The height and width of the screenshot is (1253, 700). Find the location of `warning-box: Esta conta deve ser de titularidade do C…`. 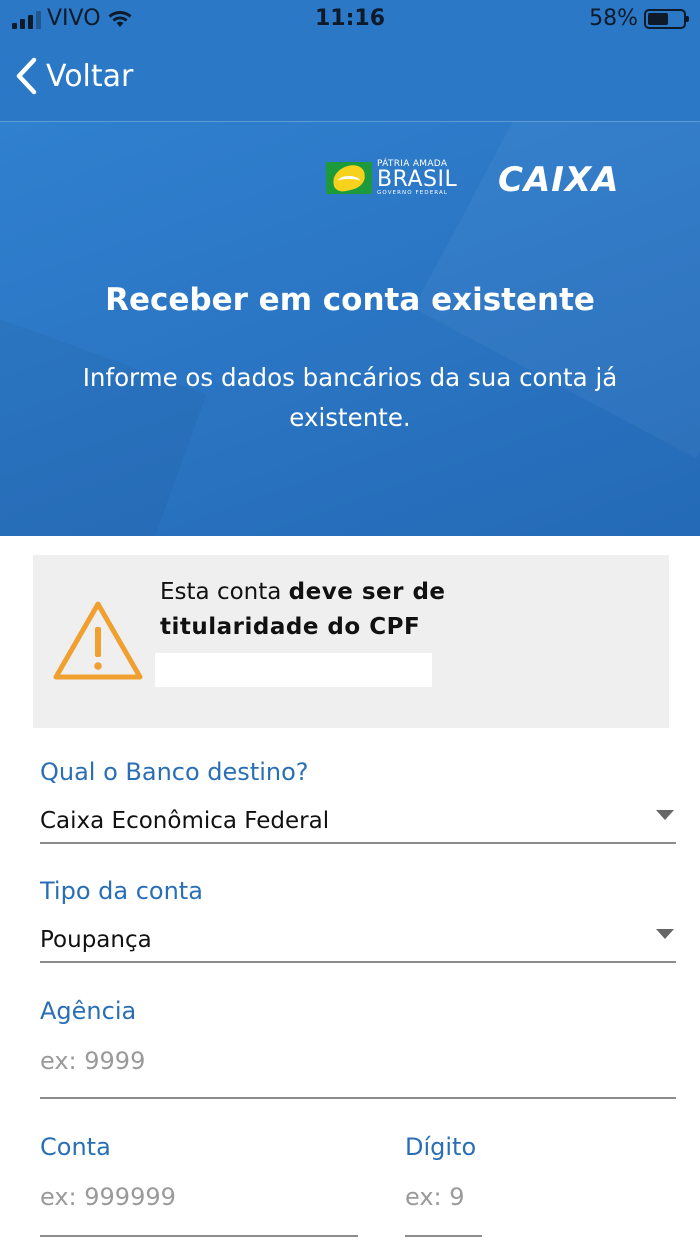

warning-box: Esta conta deve ser de titularidade do C… is located at coordinates (351, 641).